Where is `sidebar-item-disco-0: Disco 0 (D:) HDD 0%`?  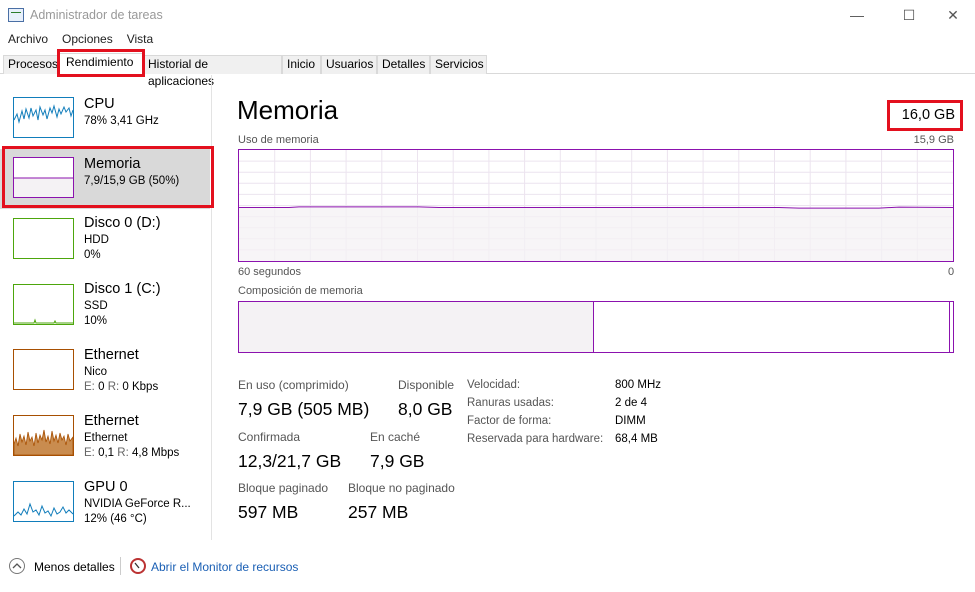
sidebar-item-disco-0: Disco 0 (D:) HDD 0% is located at coordinates (105, 245).